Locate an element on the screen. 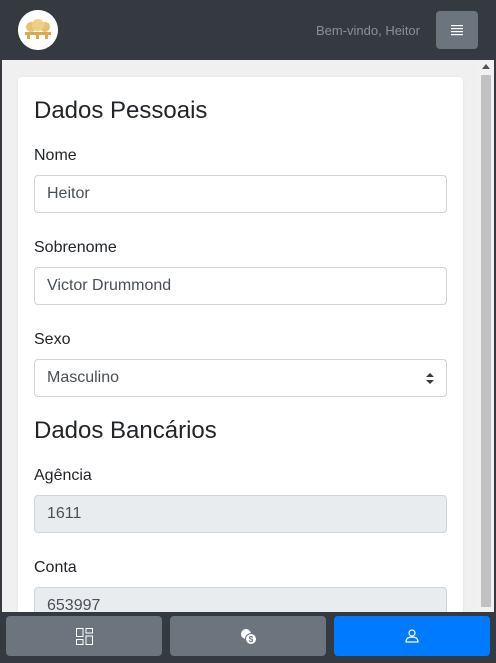 The width and height of the screenshot is (496, 663). gender-select: Masculino is located at coordinates (240, 378).